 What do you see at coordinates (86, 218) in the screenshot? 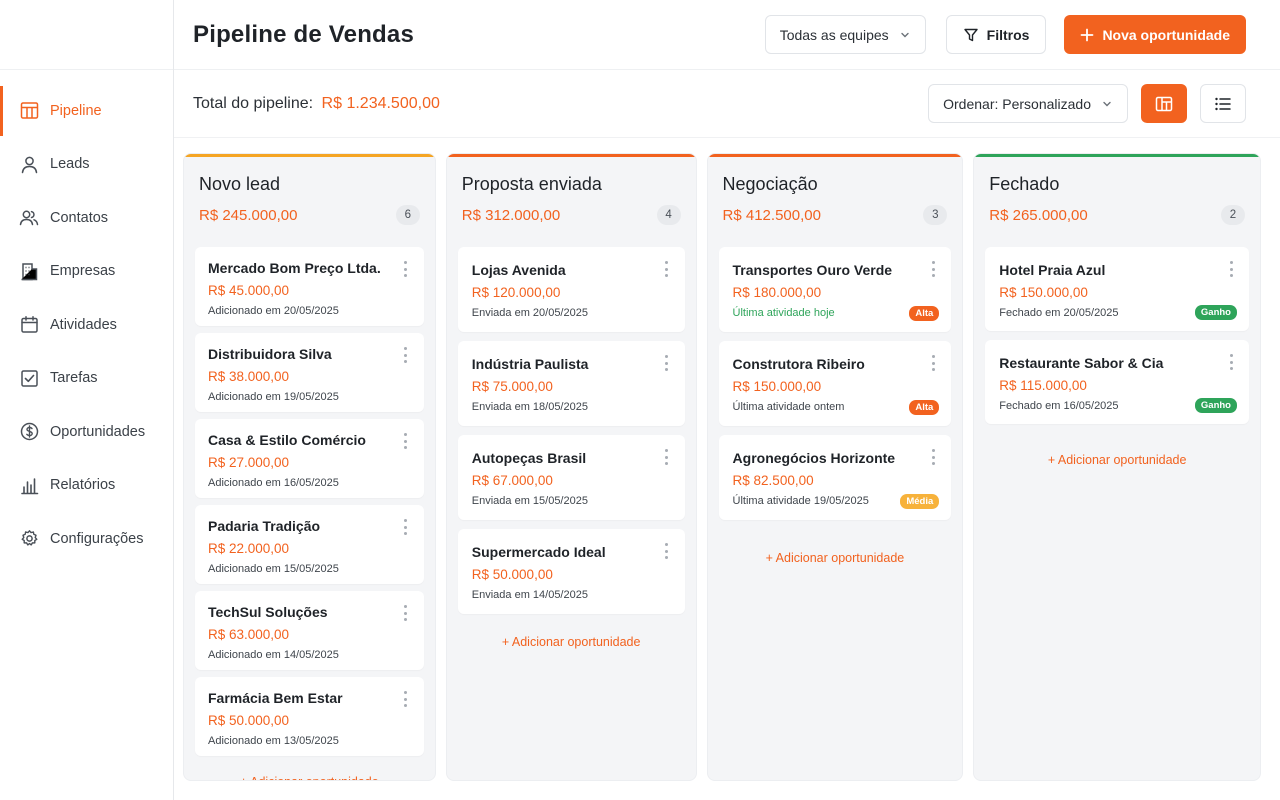
I see `sidebar-item-contatos: Contatos` at bounding box center [86, 218].